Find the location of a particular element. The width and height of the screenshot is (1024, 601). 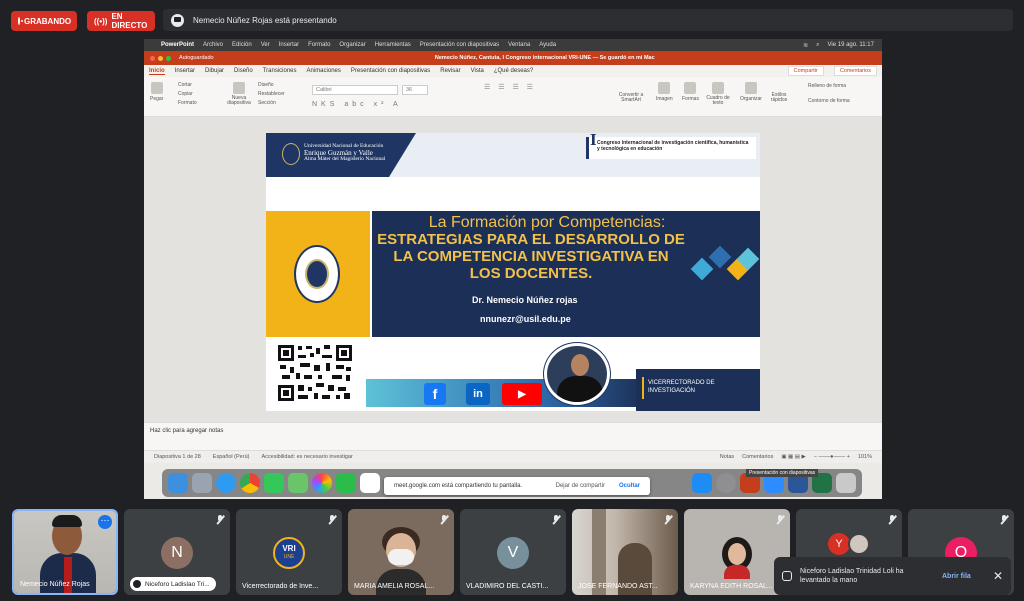

menu-item: Formato is located at coordinates (319, 45).